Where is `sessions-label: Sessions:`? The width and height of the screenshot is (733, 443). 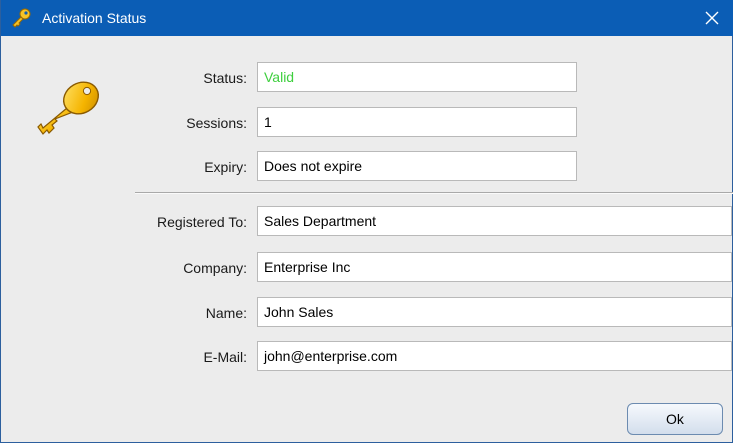
sessions-label: Sessions: is located at coordinates (216, 123).